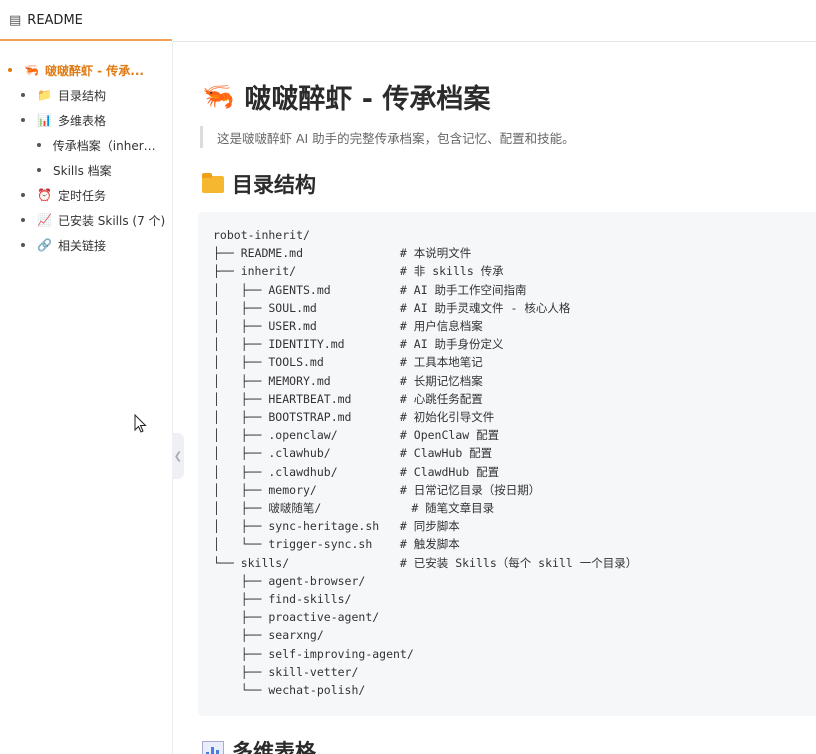 The width and height of the screenshot is (816, 754). I want to click on toc-item-installed-skills: 📈 已安装 Skills (7 个), so click(93, 220).